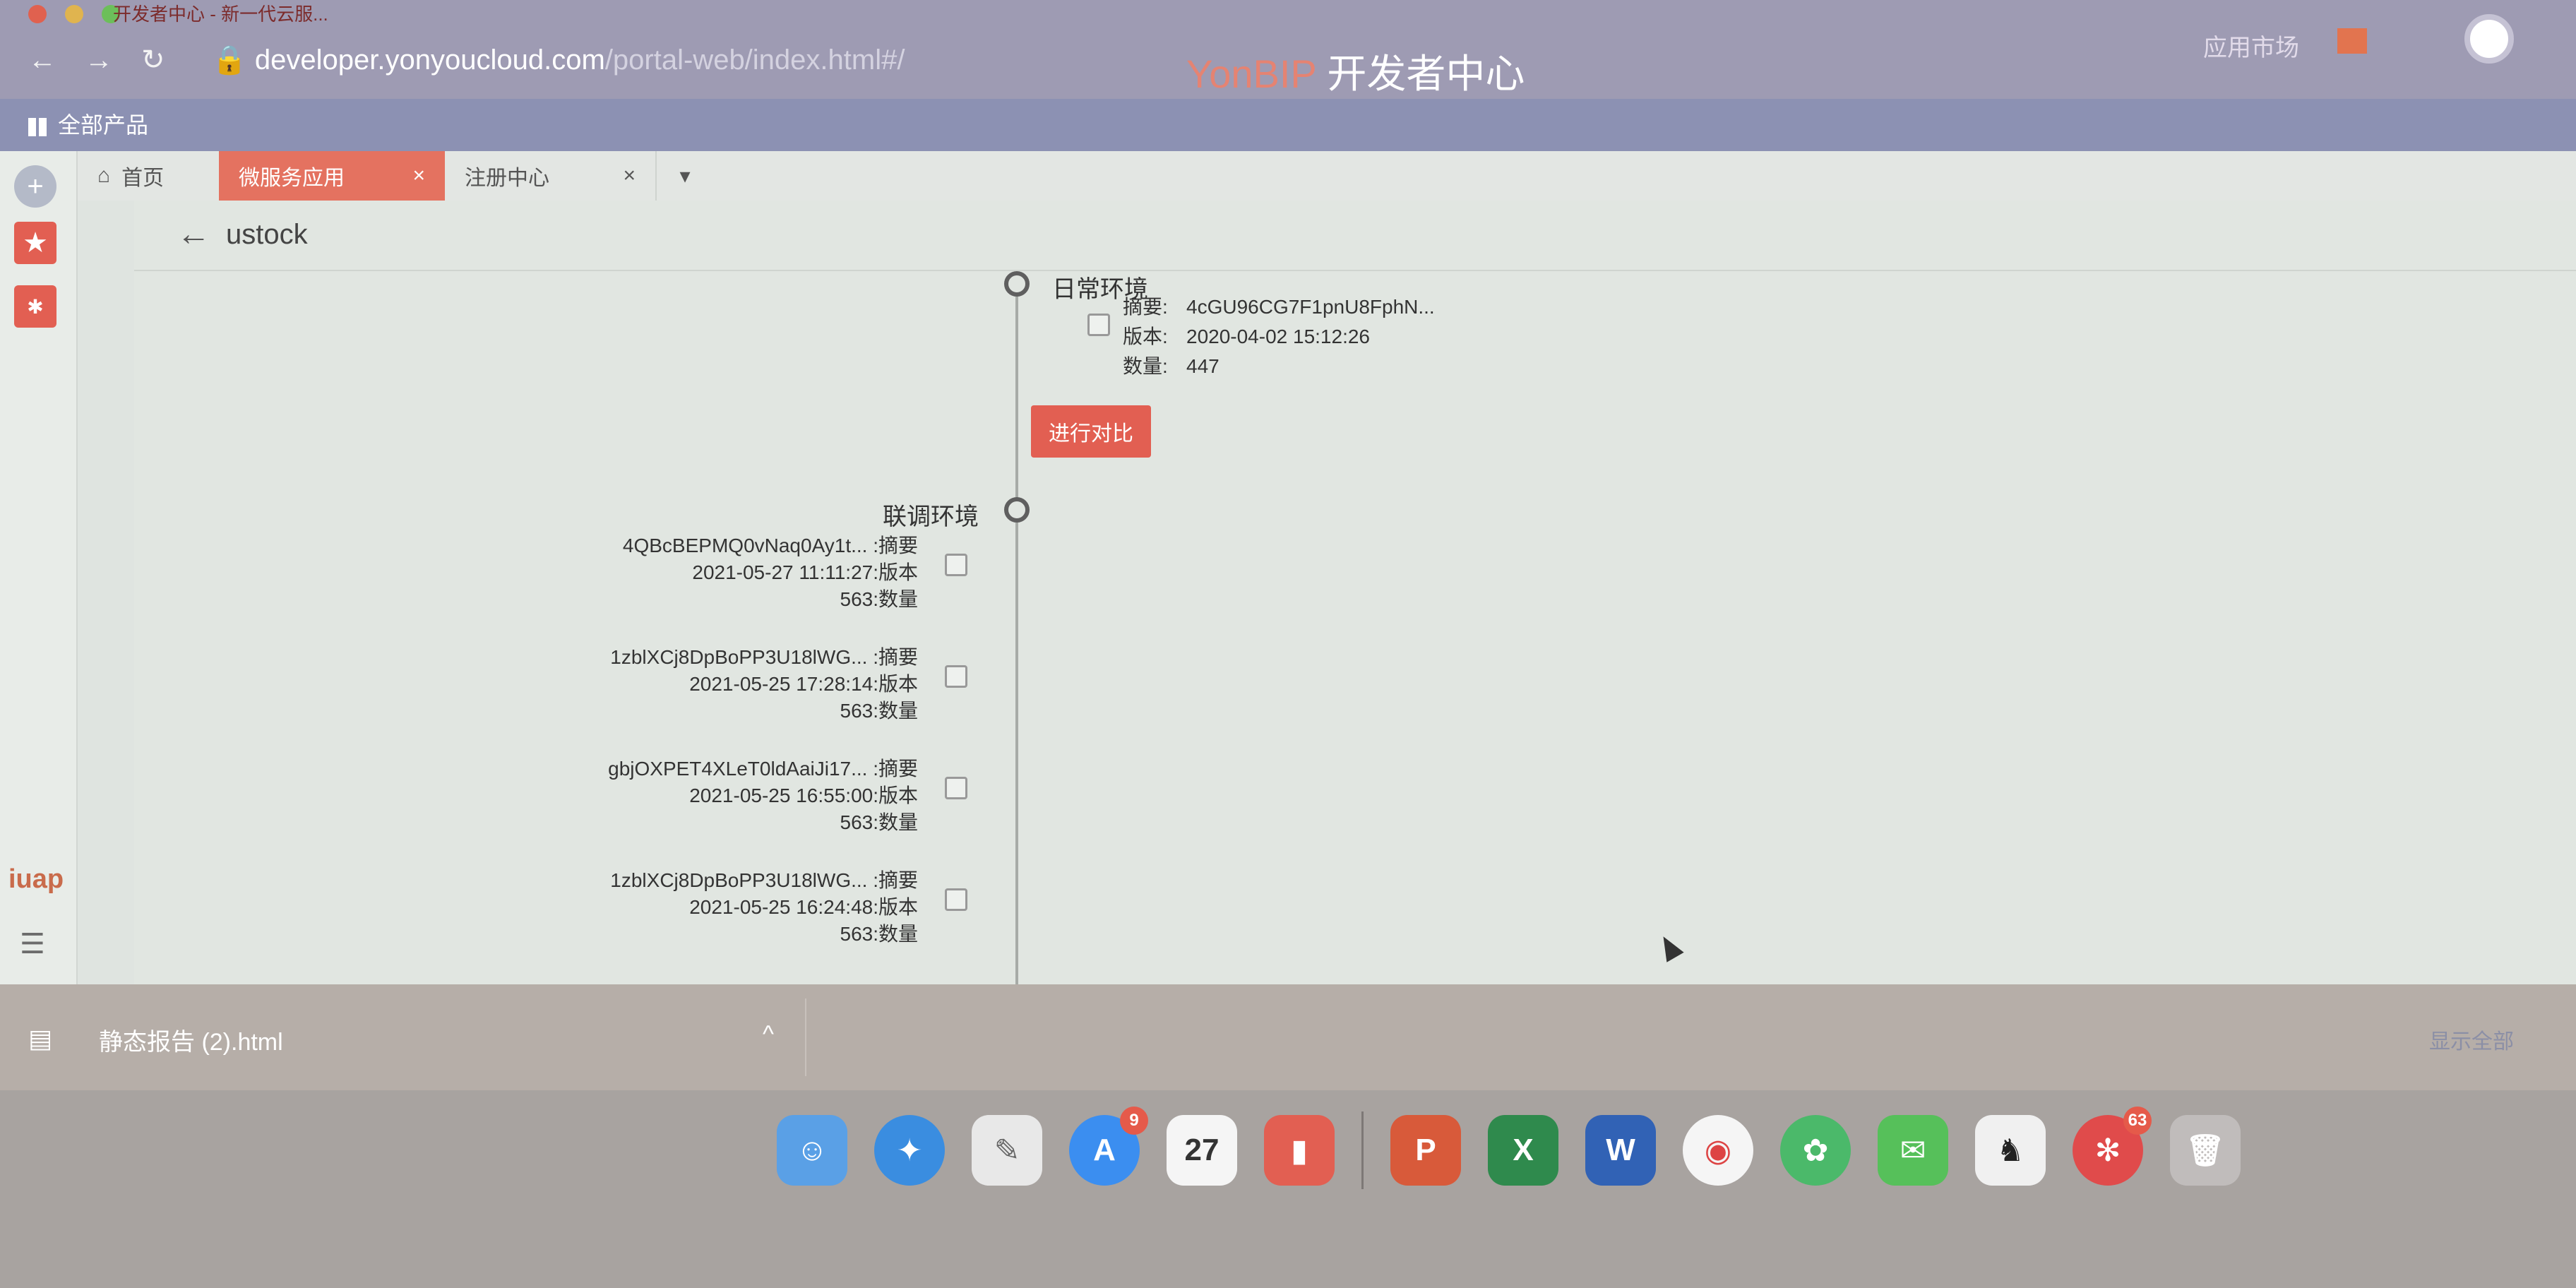 This screenshot has height=1288, width=2576. What do you see at coordinates (1362, 1150) in the screenshot?
I see `dock-separator` at bounding box center [1362, 1150].